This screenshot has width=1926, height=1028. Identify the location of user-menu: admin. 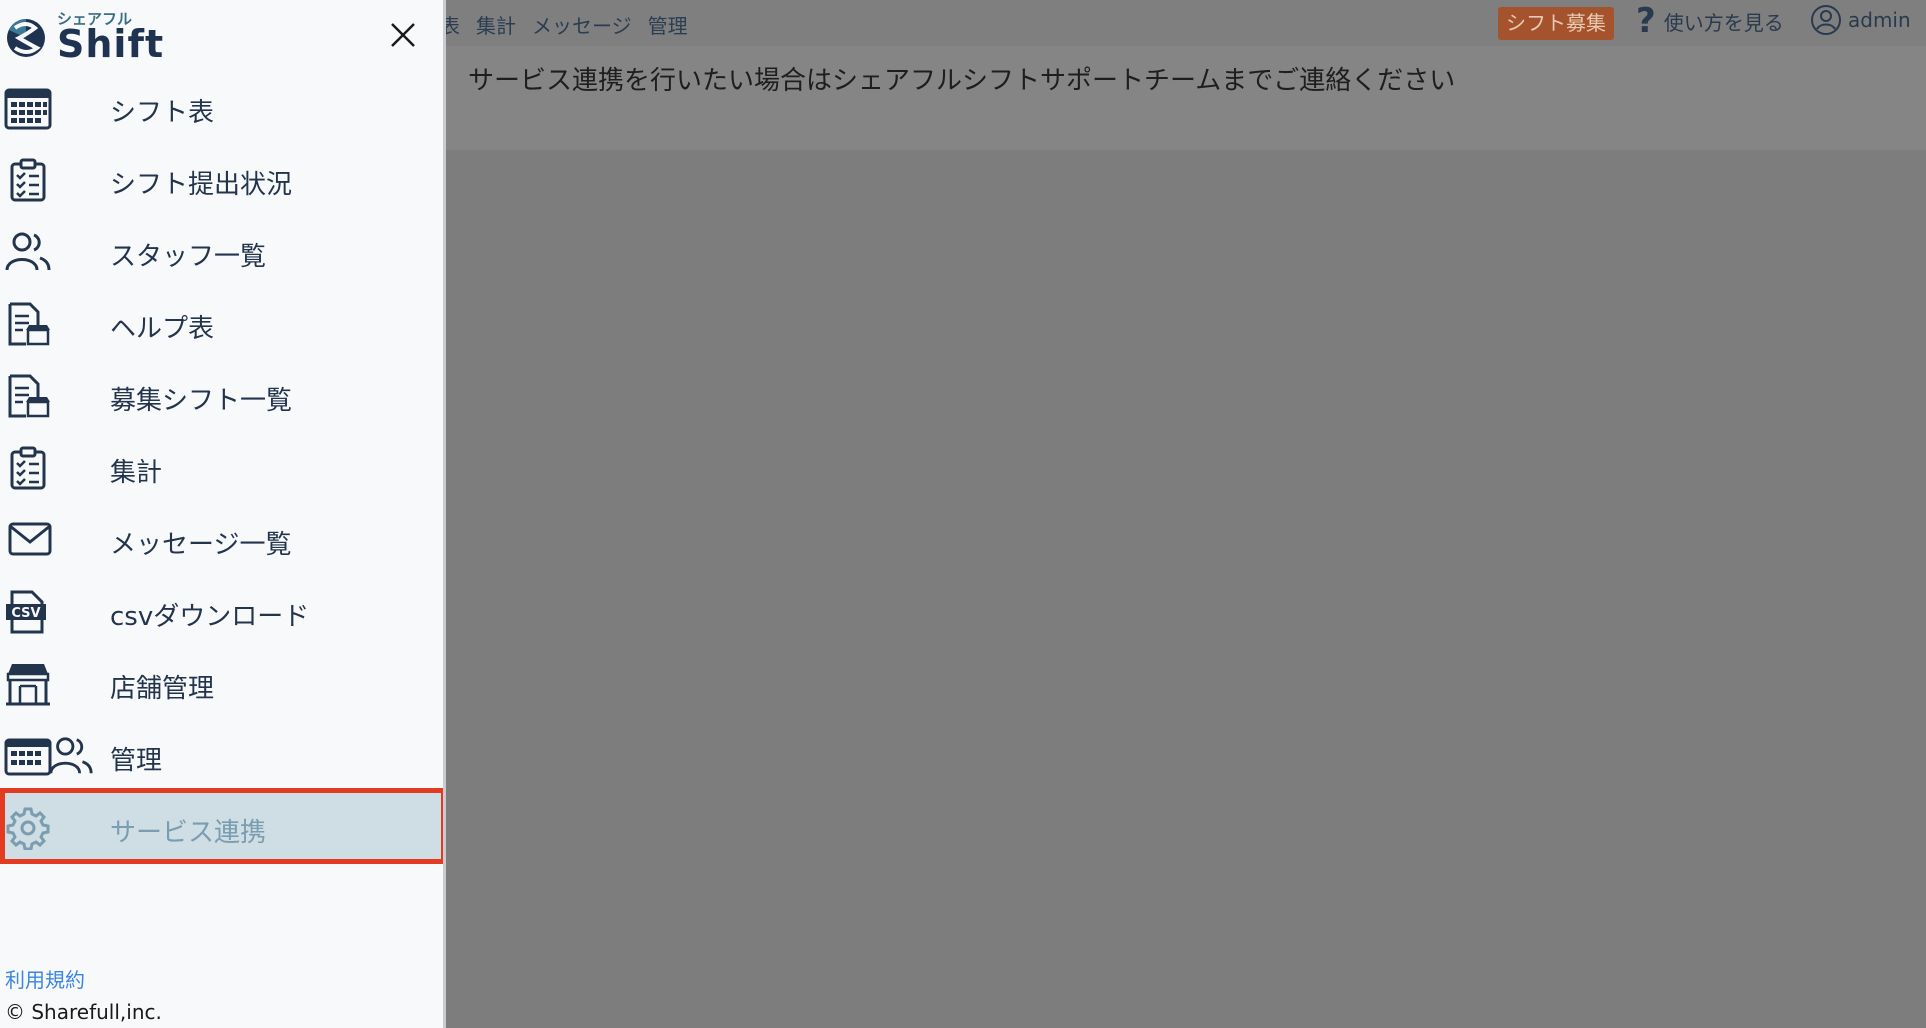
(1860, 20).